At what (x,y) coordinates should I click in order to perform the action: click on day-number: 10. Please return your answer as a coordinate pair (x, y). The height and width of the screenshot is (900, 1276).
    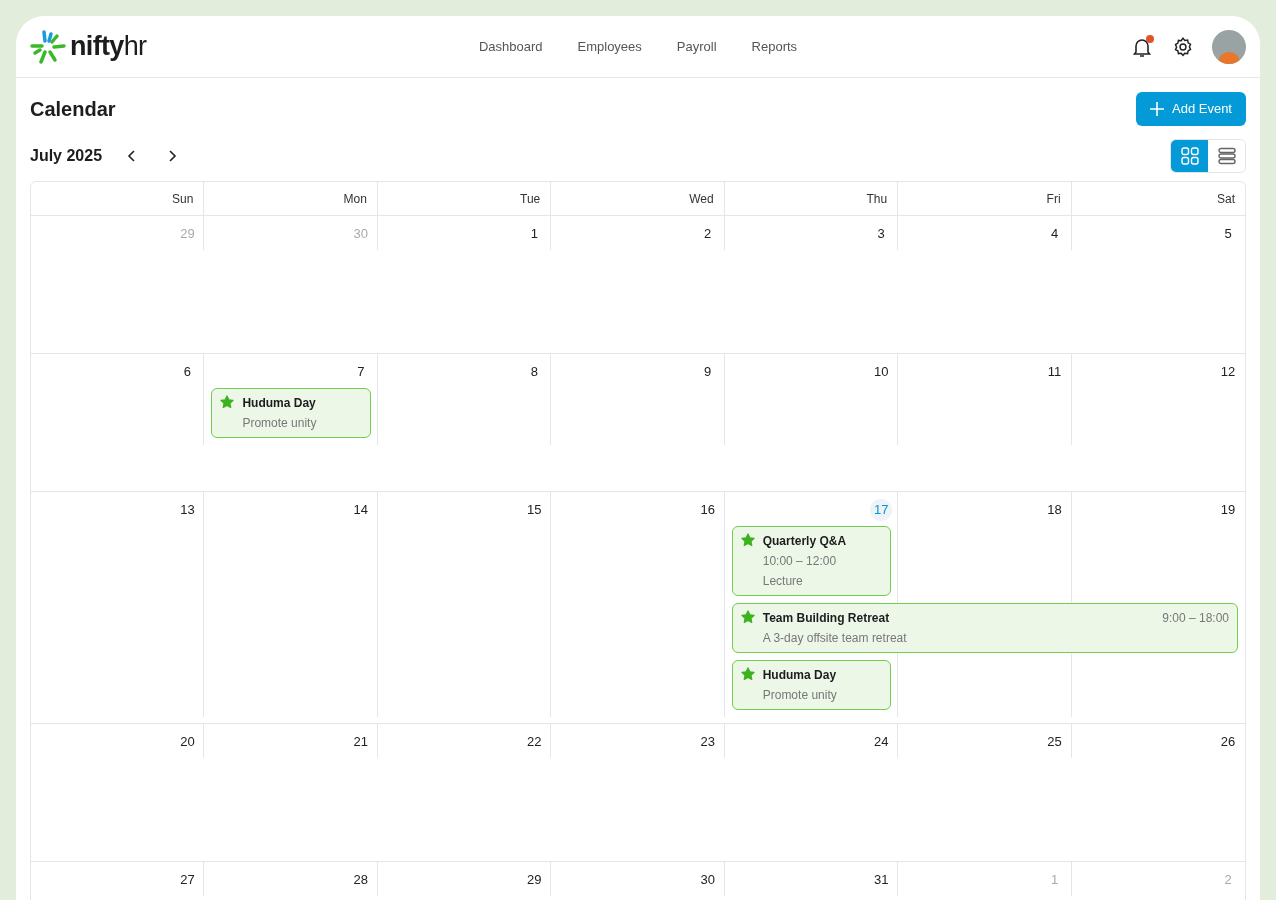
    Looking at the image, I should click on (881, 372).